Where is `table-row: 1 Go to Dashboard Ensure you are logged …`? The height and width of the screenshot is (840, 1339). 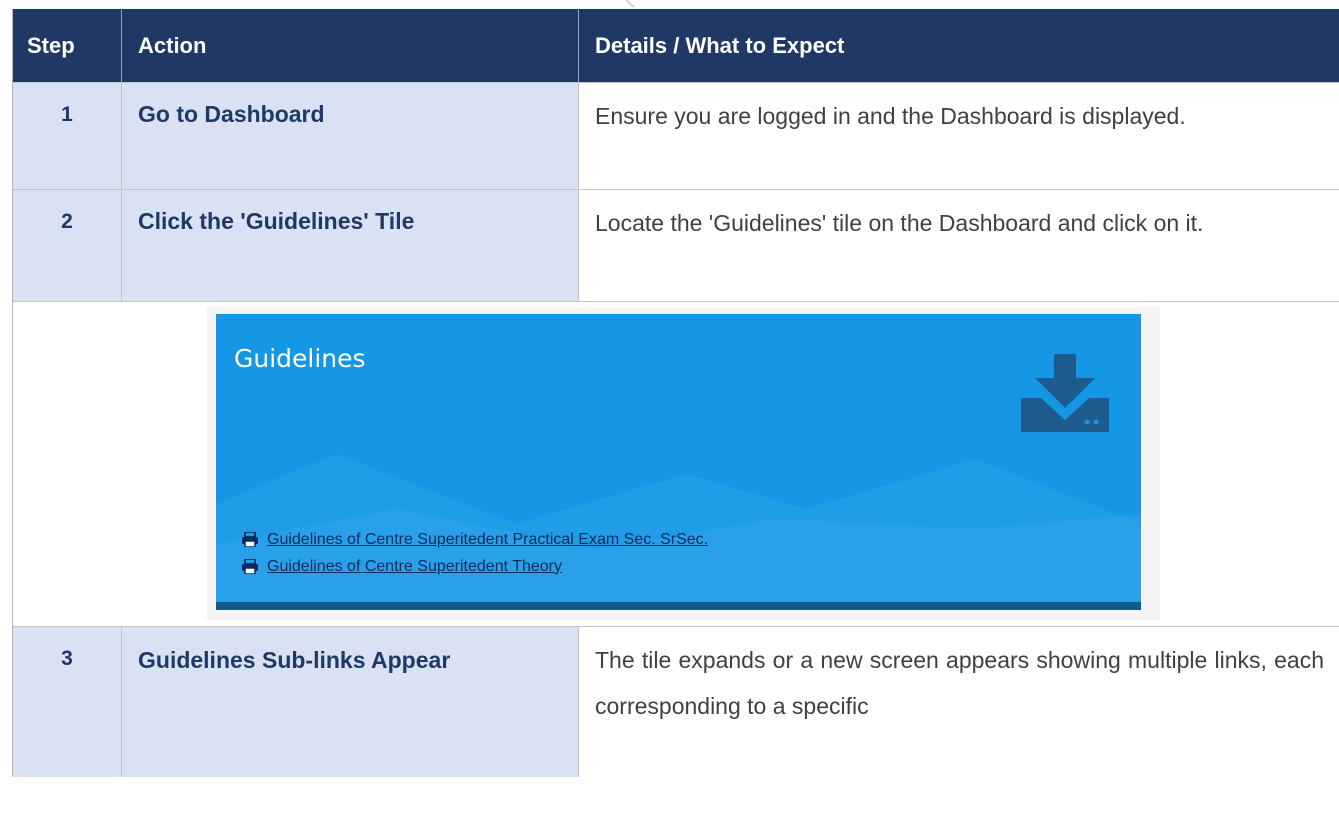 table-row: 1 Go to Dashboard Ensure you are logged … is located at coordinates (676, 135).